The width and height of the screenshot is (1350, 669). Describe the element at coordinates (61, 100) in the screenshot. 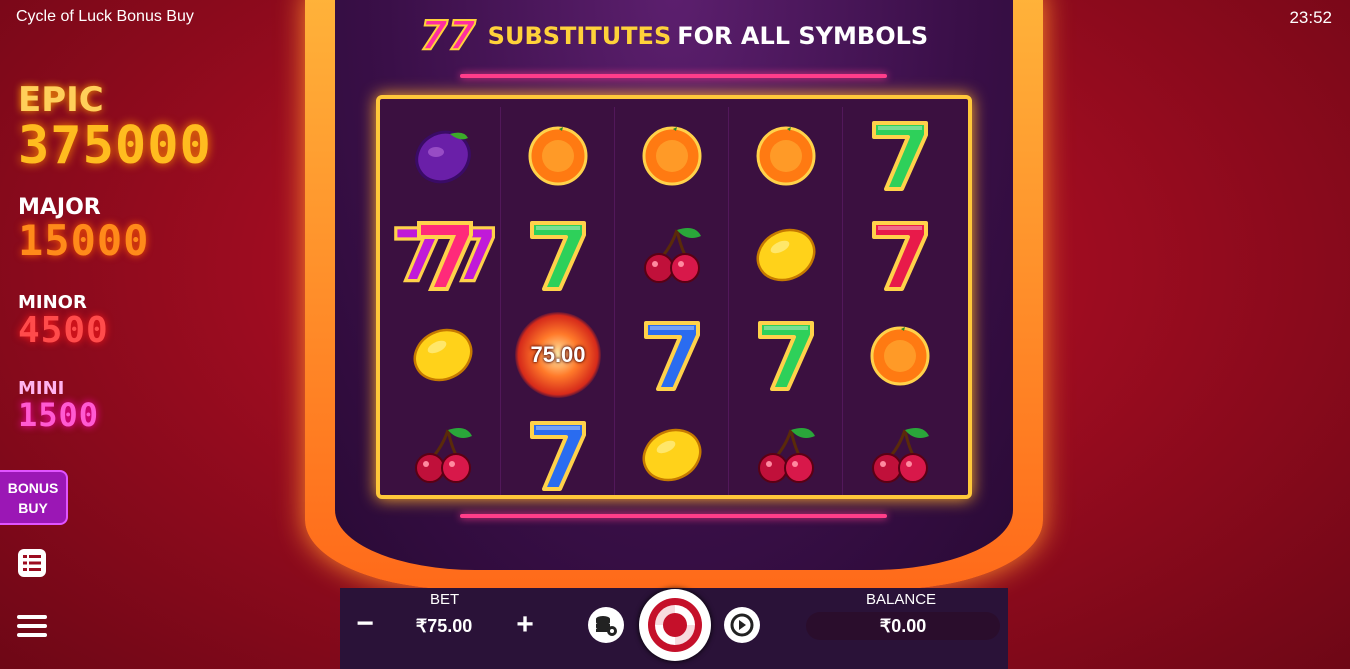

I see `jackpot-epic-label: EPIC` at that location.